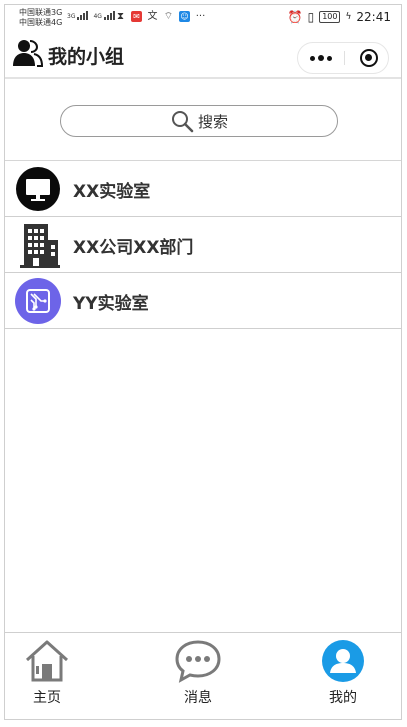 This screenshot has height=727, width=407. I want to click on building-icon, so click(40, 246).